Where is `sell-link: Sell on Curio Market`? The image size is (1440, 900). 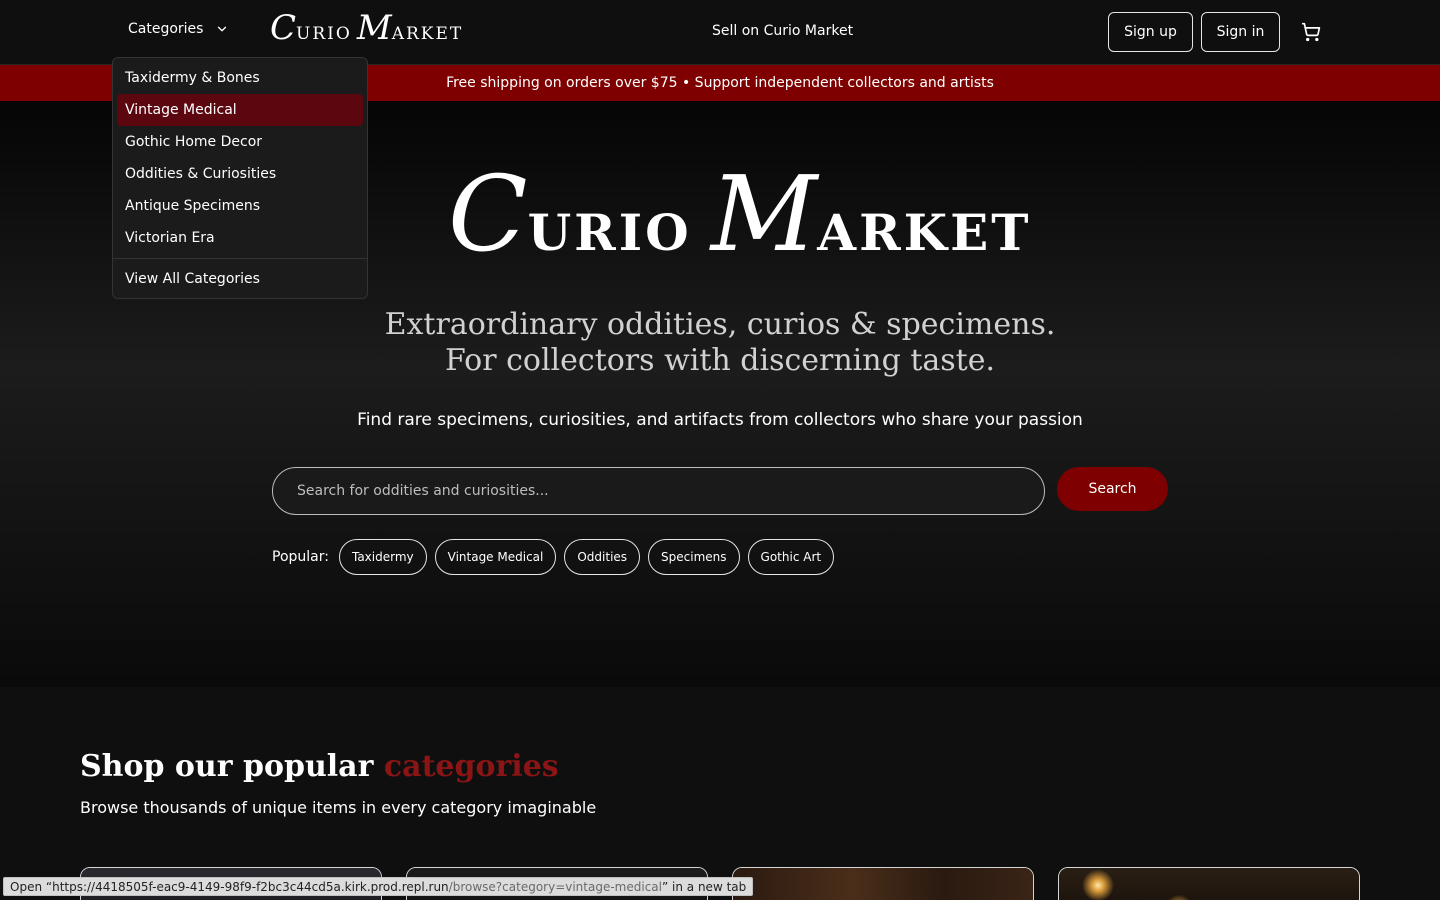
sell-link: Sell on Curio Market is located at coordinates (782, 31).